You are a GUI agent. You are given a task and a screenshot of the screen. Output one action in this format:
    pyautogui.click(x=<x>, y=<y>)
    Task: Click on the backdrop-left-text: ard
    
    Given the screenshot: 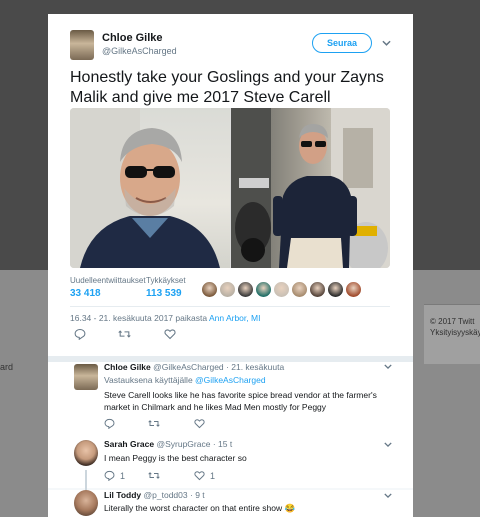 What is the action you would take?
    pyautogui.click(x=7, y=367)
    